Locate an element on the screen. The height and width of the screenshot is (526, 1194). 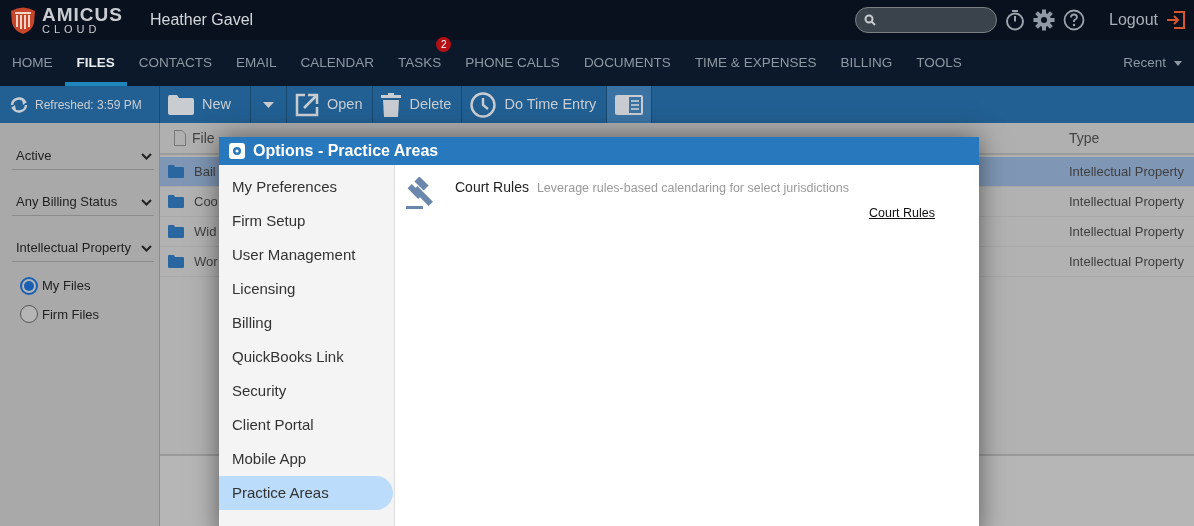
help-icon is located at coordinates (1074, 20).